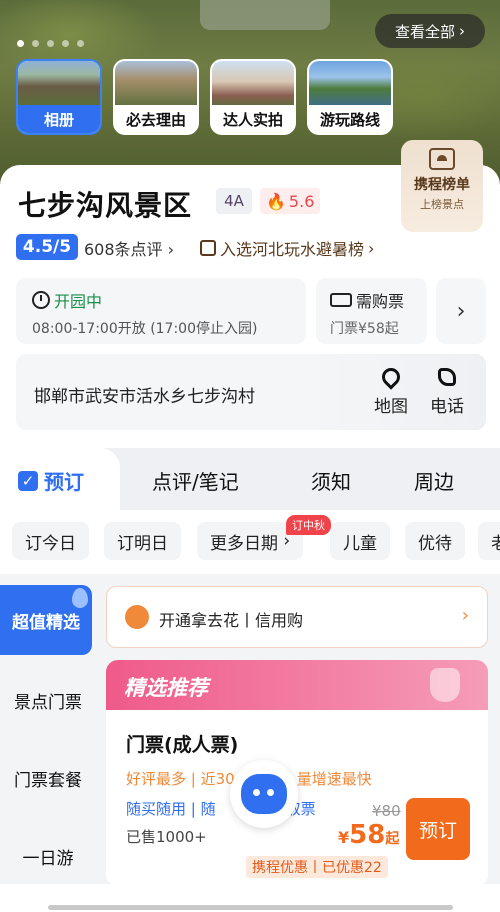 The height and width of the screenshot is (912, 500). Describe the element at coordinates (445, 685) in the screenshot. I see `thumbs-up-icon` at that location.